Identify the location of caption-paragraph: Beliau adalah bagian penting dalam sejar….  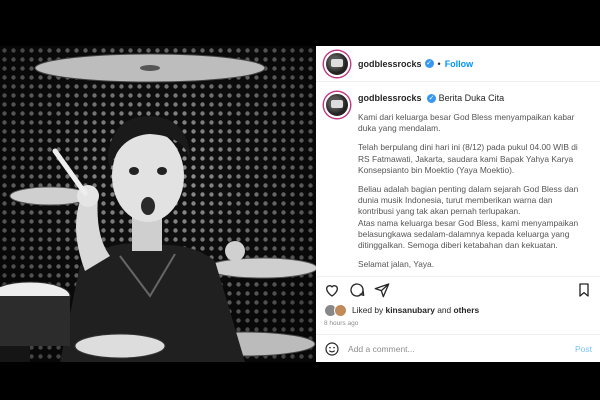
(468, 200).